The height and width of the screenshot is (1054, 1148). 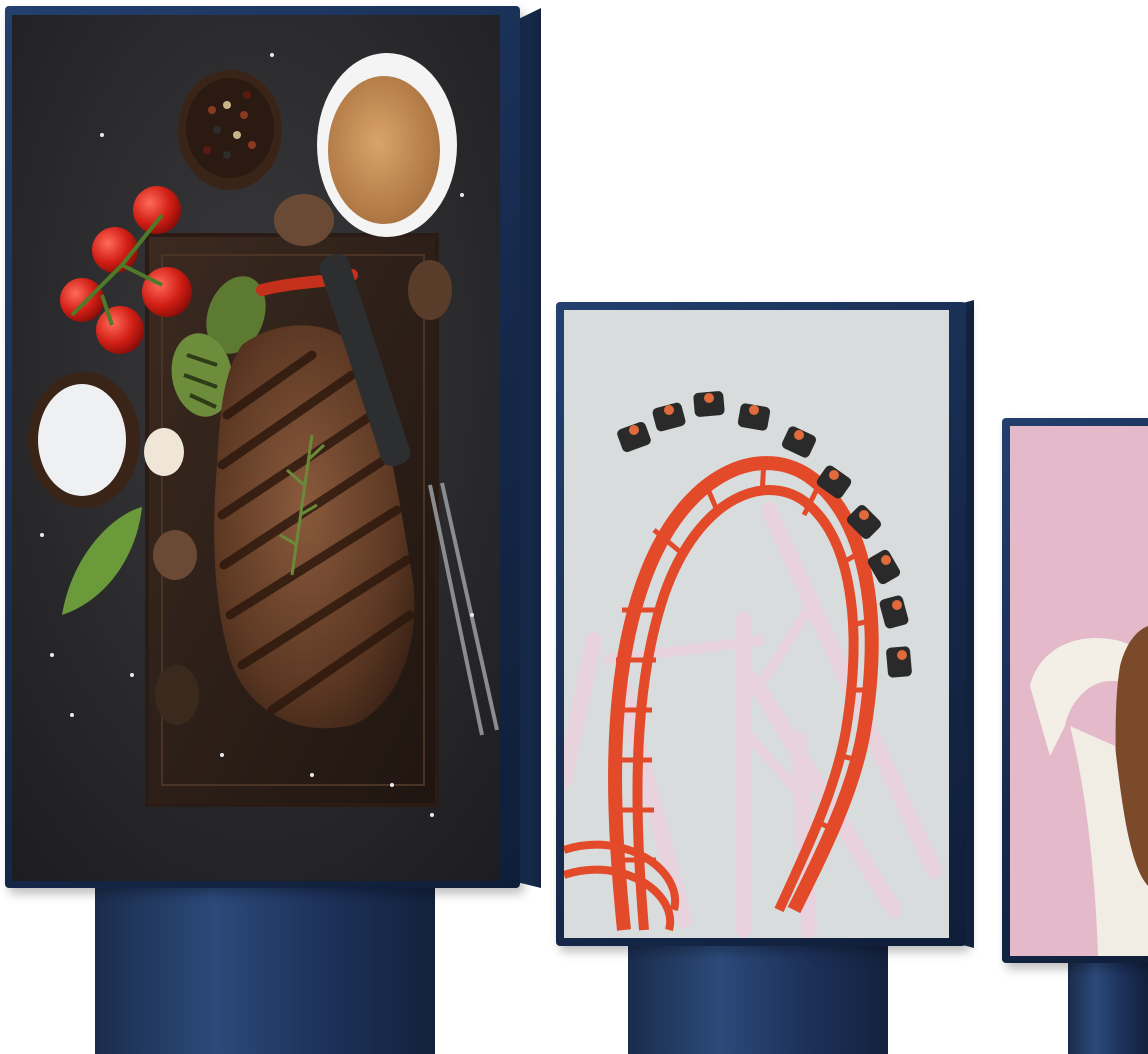 What do you see at coordinates (758, 999) in the screenshot?
I see `display-stand-middle` at bounding box center [758, 999].